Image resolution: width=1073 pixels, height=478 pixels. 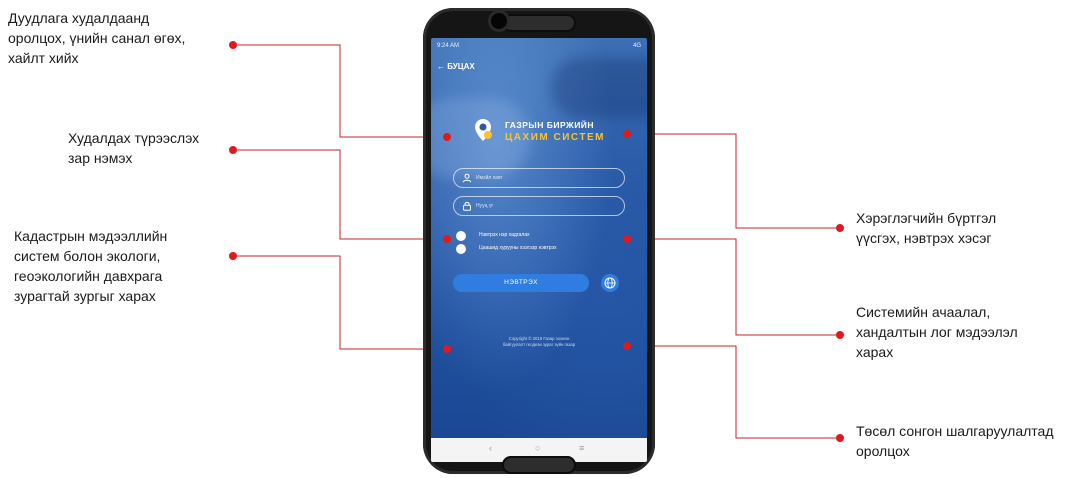 I want to click on marker-dot-right1-inner, so click(x=627, y=134).